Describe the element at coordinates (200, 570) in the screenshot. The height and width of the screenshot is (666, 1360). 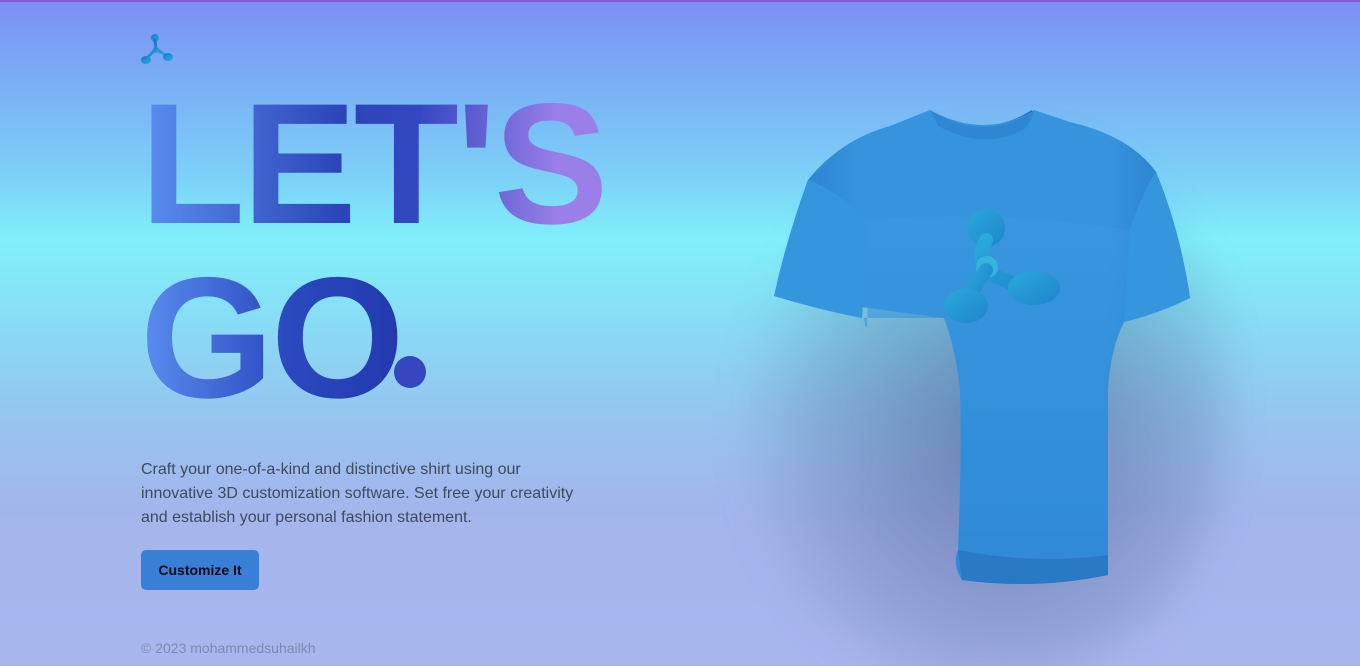
I see `customize-button: Customize It` at that location.